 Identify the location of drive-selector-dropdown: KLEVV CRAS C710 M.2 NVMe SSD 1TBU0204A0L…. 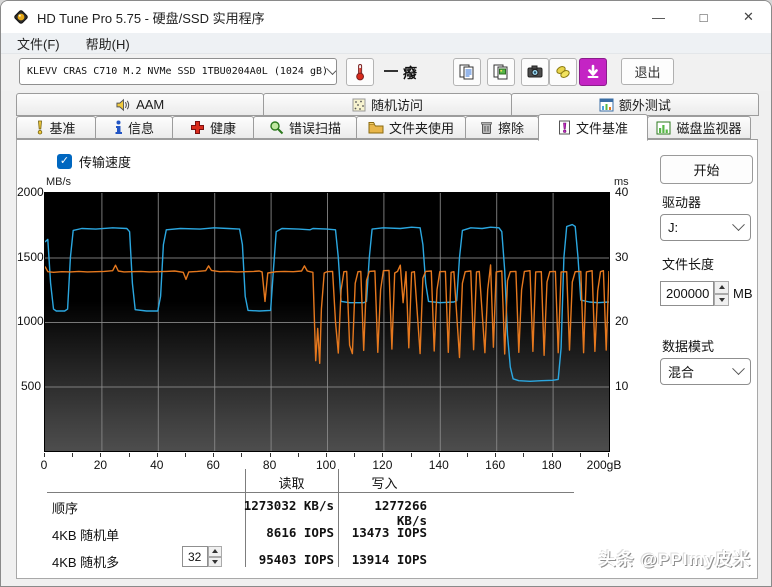
(178, 71).